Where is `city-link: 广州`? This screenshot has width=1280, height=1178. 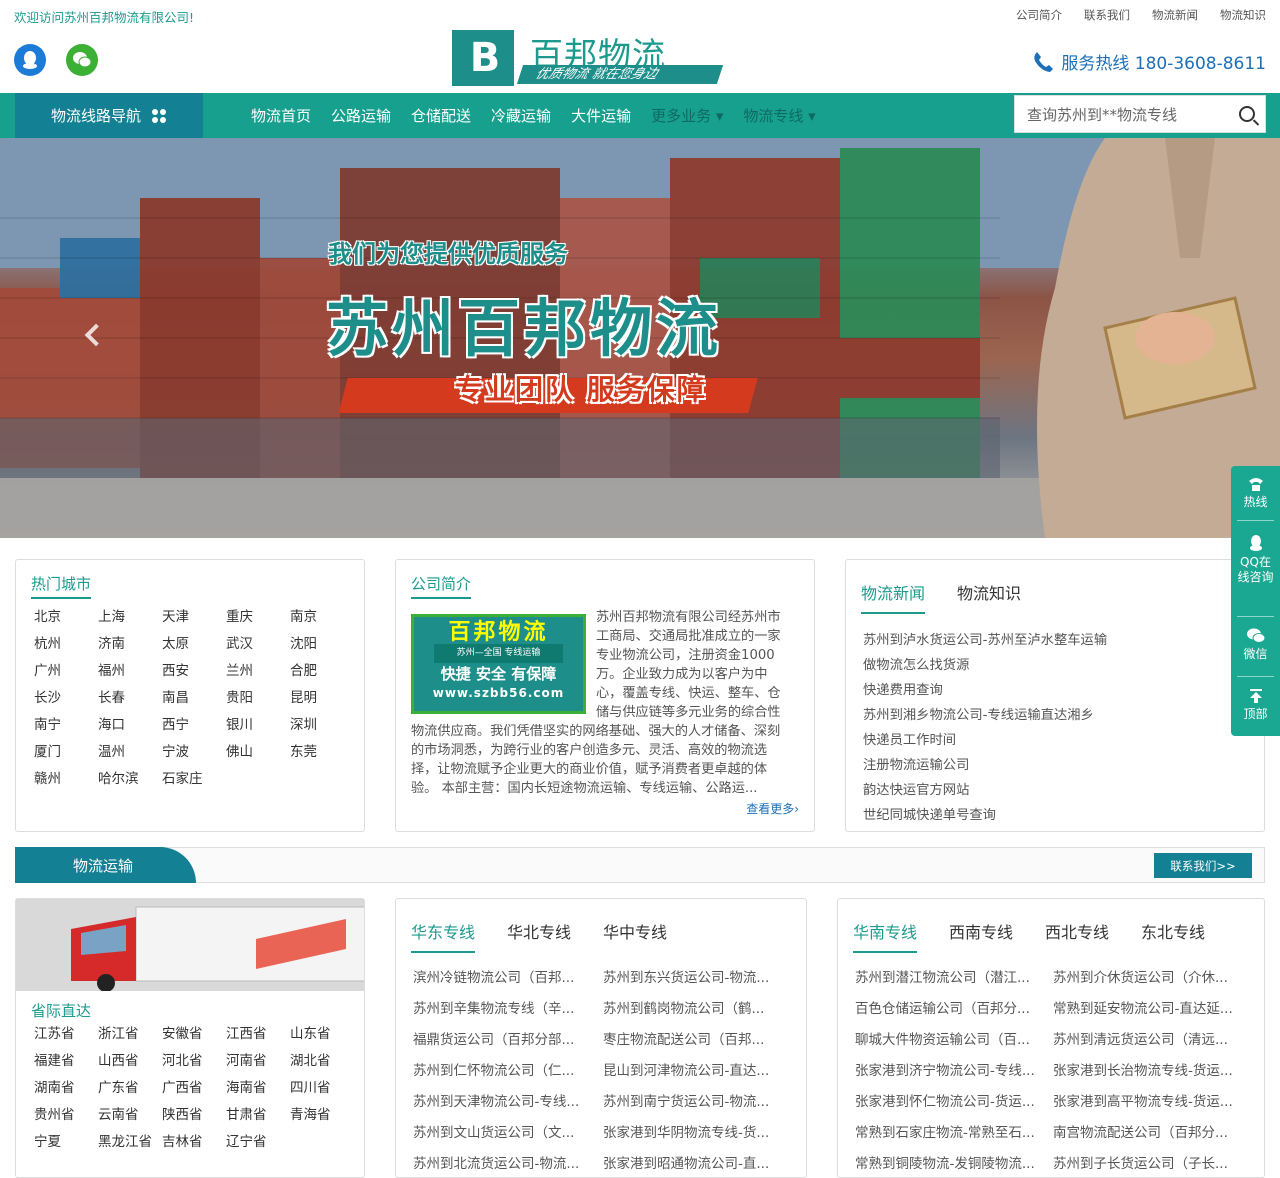
city-link: 广州 is located at coordinates (66, 671).